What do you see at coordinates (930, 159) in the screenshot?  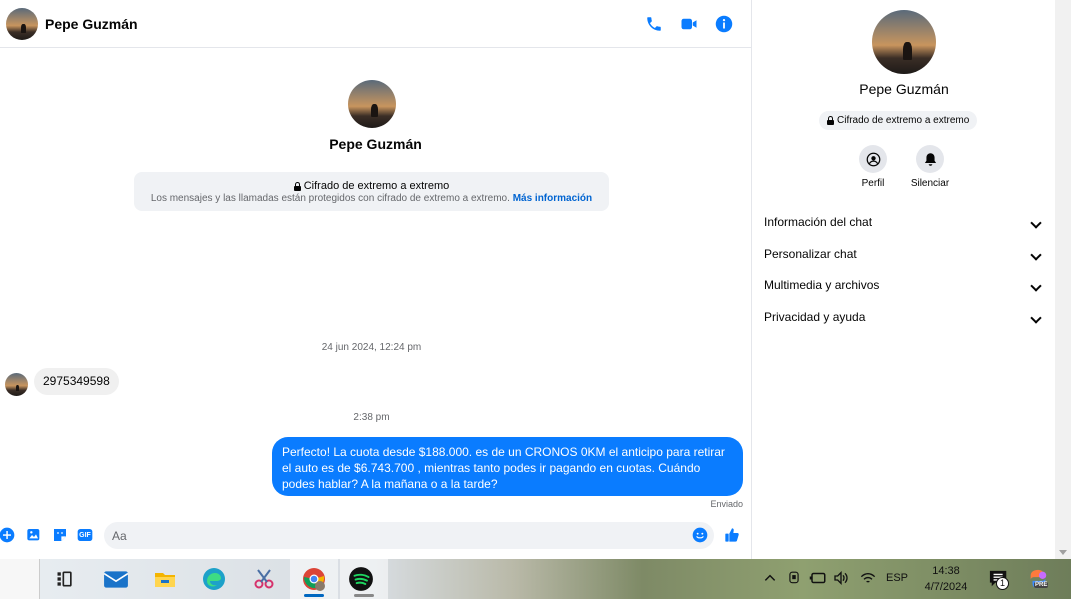 I see `bell-icon` at bounding box center [930, 159].